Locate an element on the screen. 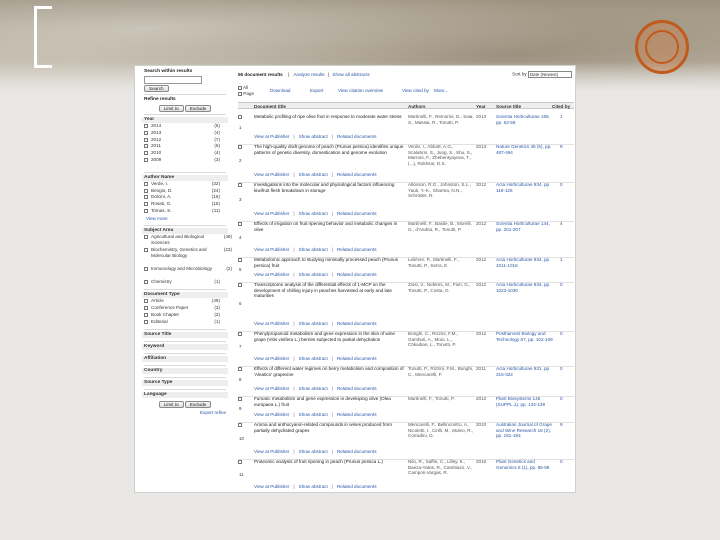 The image size is (720, 540). collapsed-facet: Country is located at coordinates (185, 370).